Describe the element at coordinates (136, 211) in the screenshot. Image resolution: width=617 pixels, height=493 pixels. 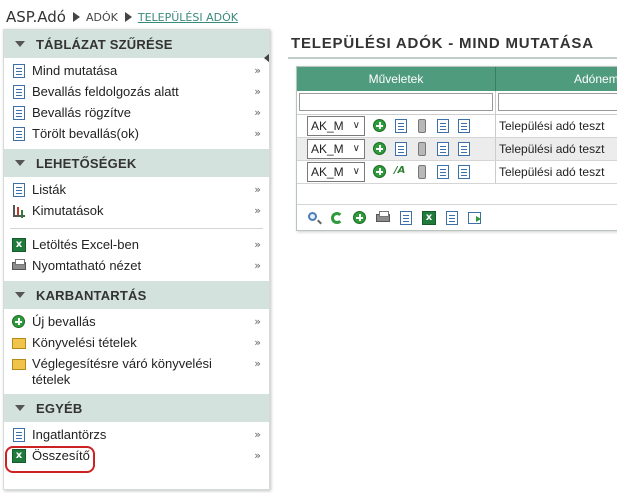
I see `menu-item-reports: Kimutatások »` at that location.